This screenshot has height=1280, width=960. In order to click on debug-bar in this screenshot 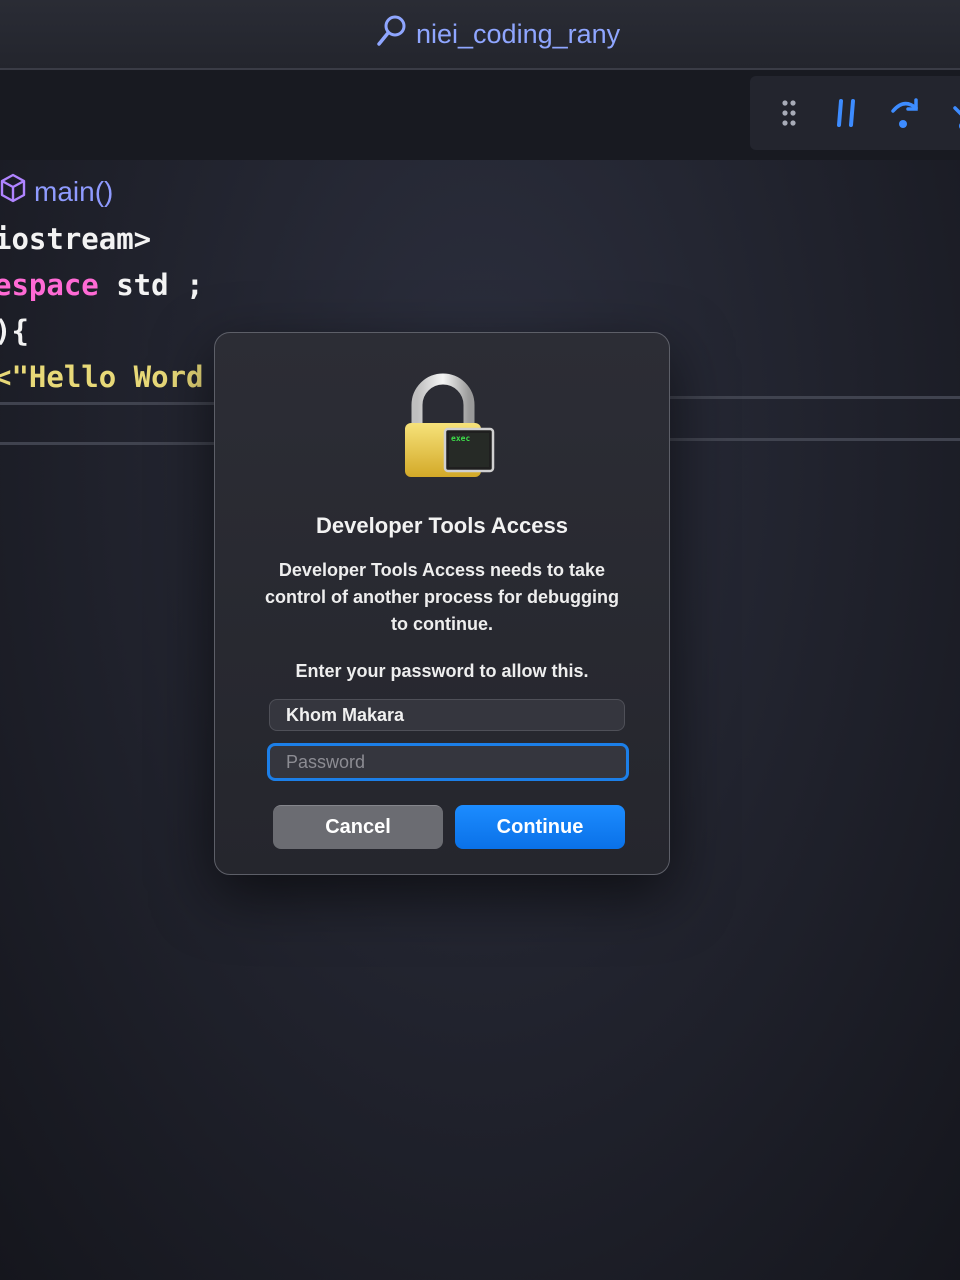, I will do `click(855, 113)`.